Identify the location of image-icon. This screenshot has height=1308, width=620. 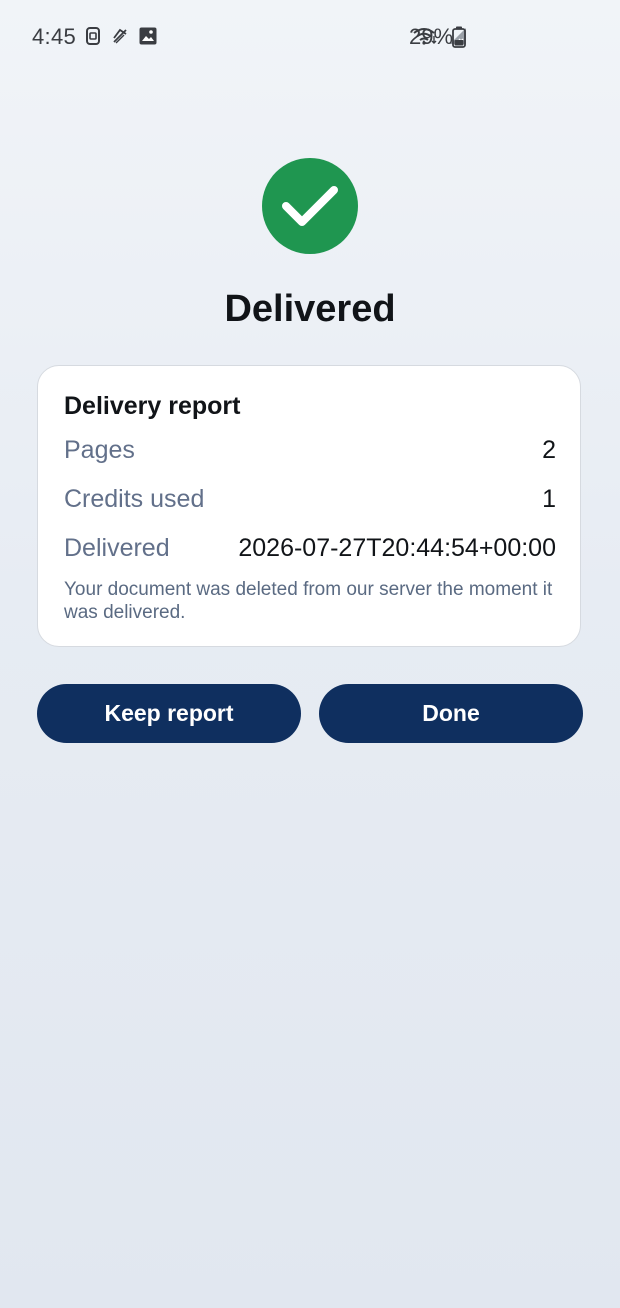
(148, 36).